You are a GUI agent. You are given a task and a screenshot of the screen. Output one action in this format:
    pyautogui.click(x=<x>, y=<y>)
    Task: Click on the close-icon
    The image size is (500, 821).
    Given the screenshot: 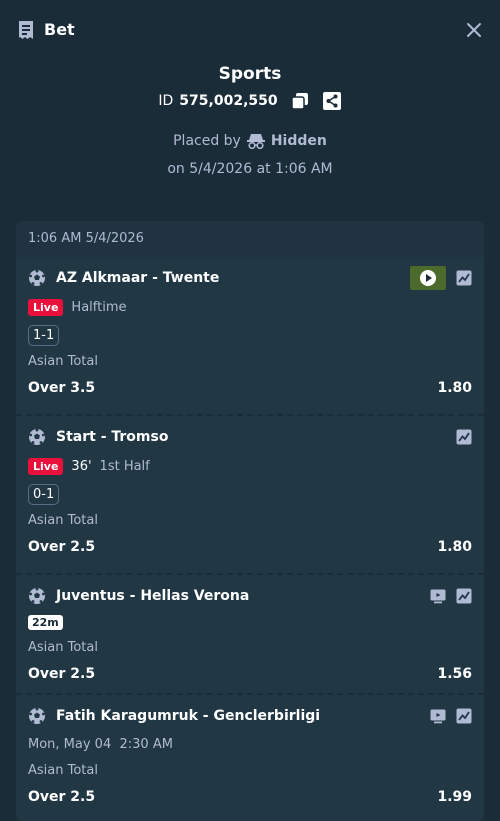 What is the action you would take?
    pyautogui.click(x=474, y=30)
    